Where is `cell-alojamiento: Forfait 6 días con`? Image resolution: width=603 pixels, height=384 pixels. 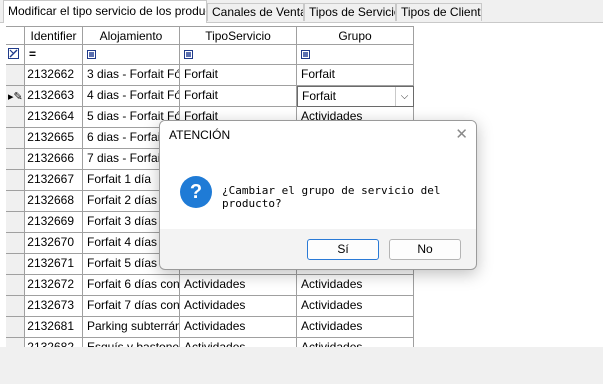
cell-alojamiento: Forfait 6 días con is located at coordinates (131, 285).